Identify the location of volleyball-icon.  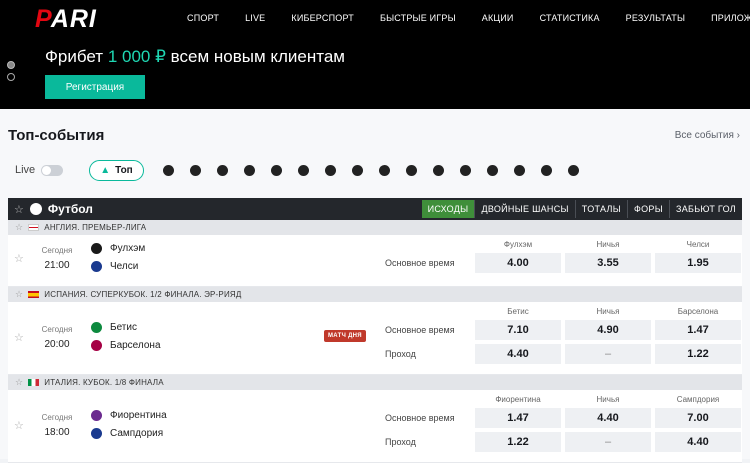
(331, 170).